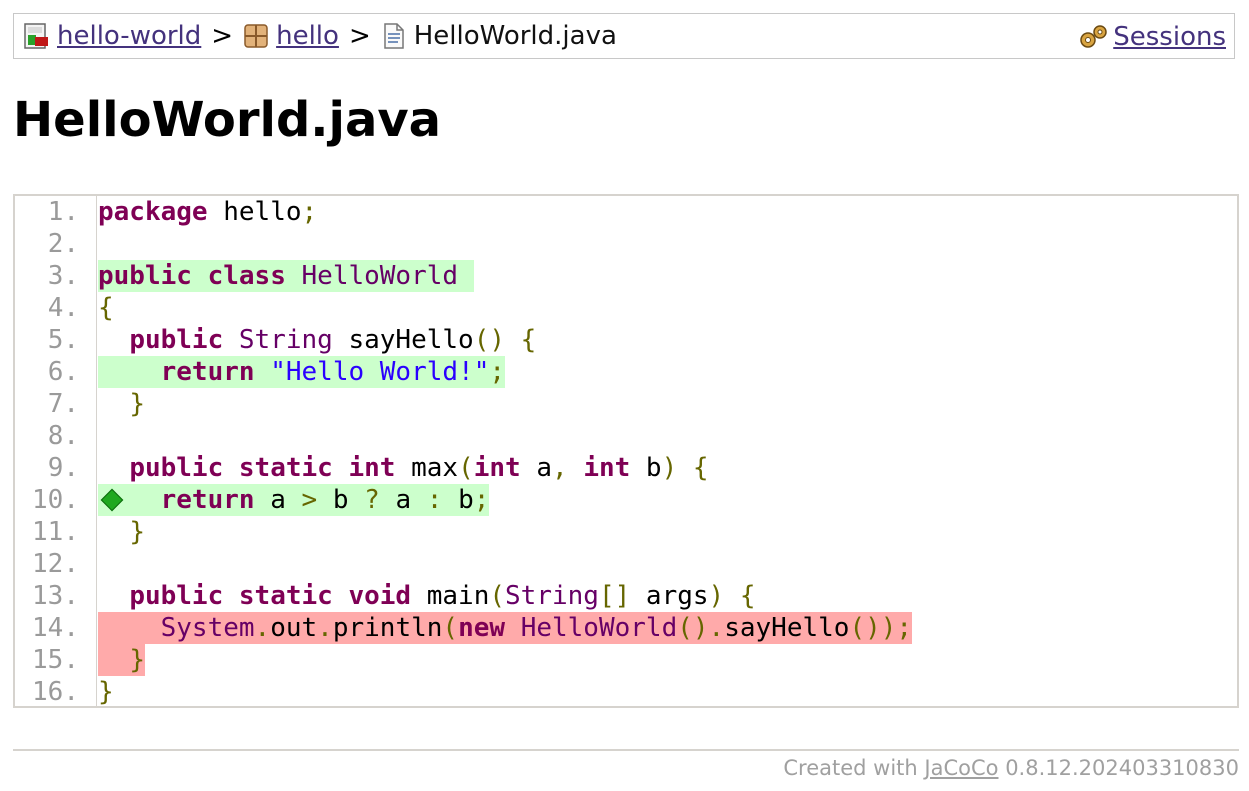 The width and height of the screenshot is (1249, 791). Describe the element at coordinates (387, 628) in the screenshot. I see `code-token: println` at that location.